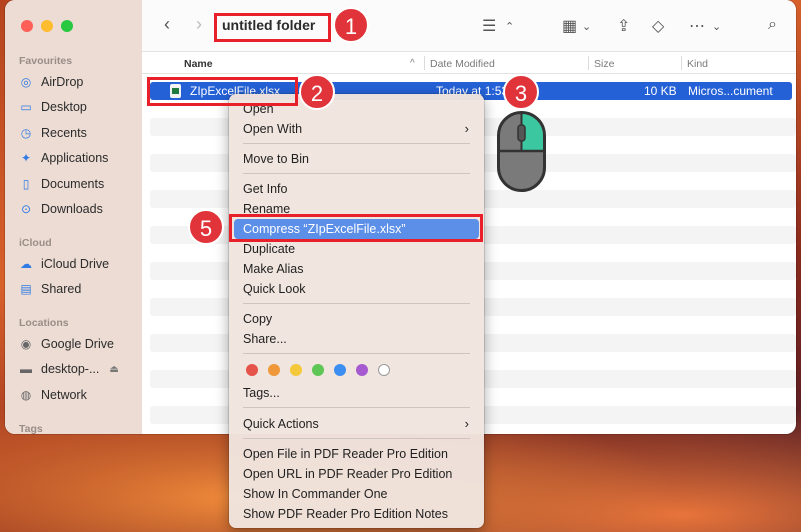 The image size is (801, 532). Describe the element at coordinates (26, 344) in the screenshot. I see `drive-icon: ◉` at that location.